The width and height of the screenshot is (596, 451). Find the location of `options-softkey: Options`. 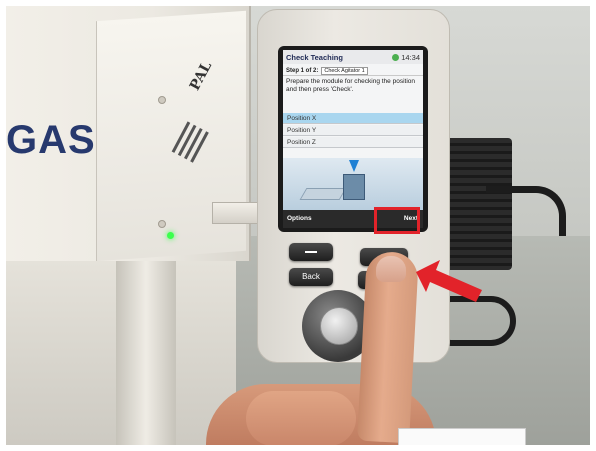

options-softkey: Options is located at coordinates (299, 218).